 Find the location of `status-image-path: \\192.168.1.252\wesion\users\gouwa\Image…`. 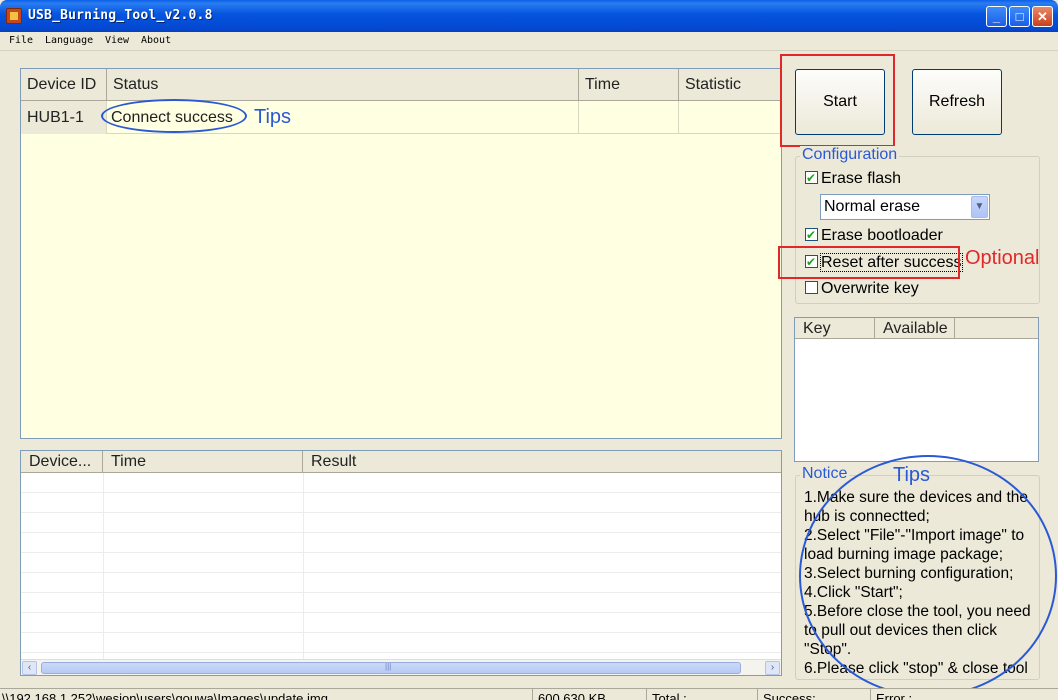

status-image-path: \\192.168.1.252\wesion\users\gouwa\Image… is located at coordinates (165, 695).